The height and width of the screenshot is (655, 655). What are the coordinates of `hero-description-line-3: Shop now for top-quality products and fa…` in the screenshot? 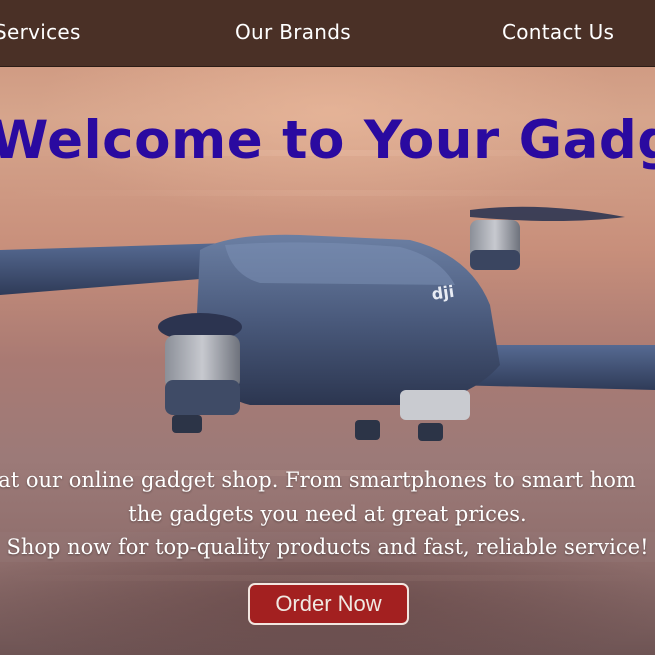 It's located at (327, 547).